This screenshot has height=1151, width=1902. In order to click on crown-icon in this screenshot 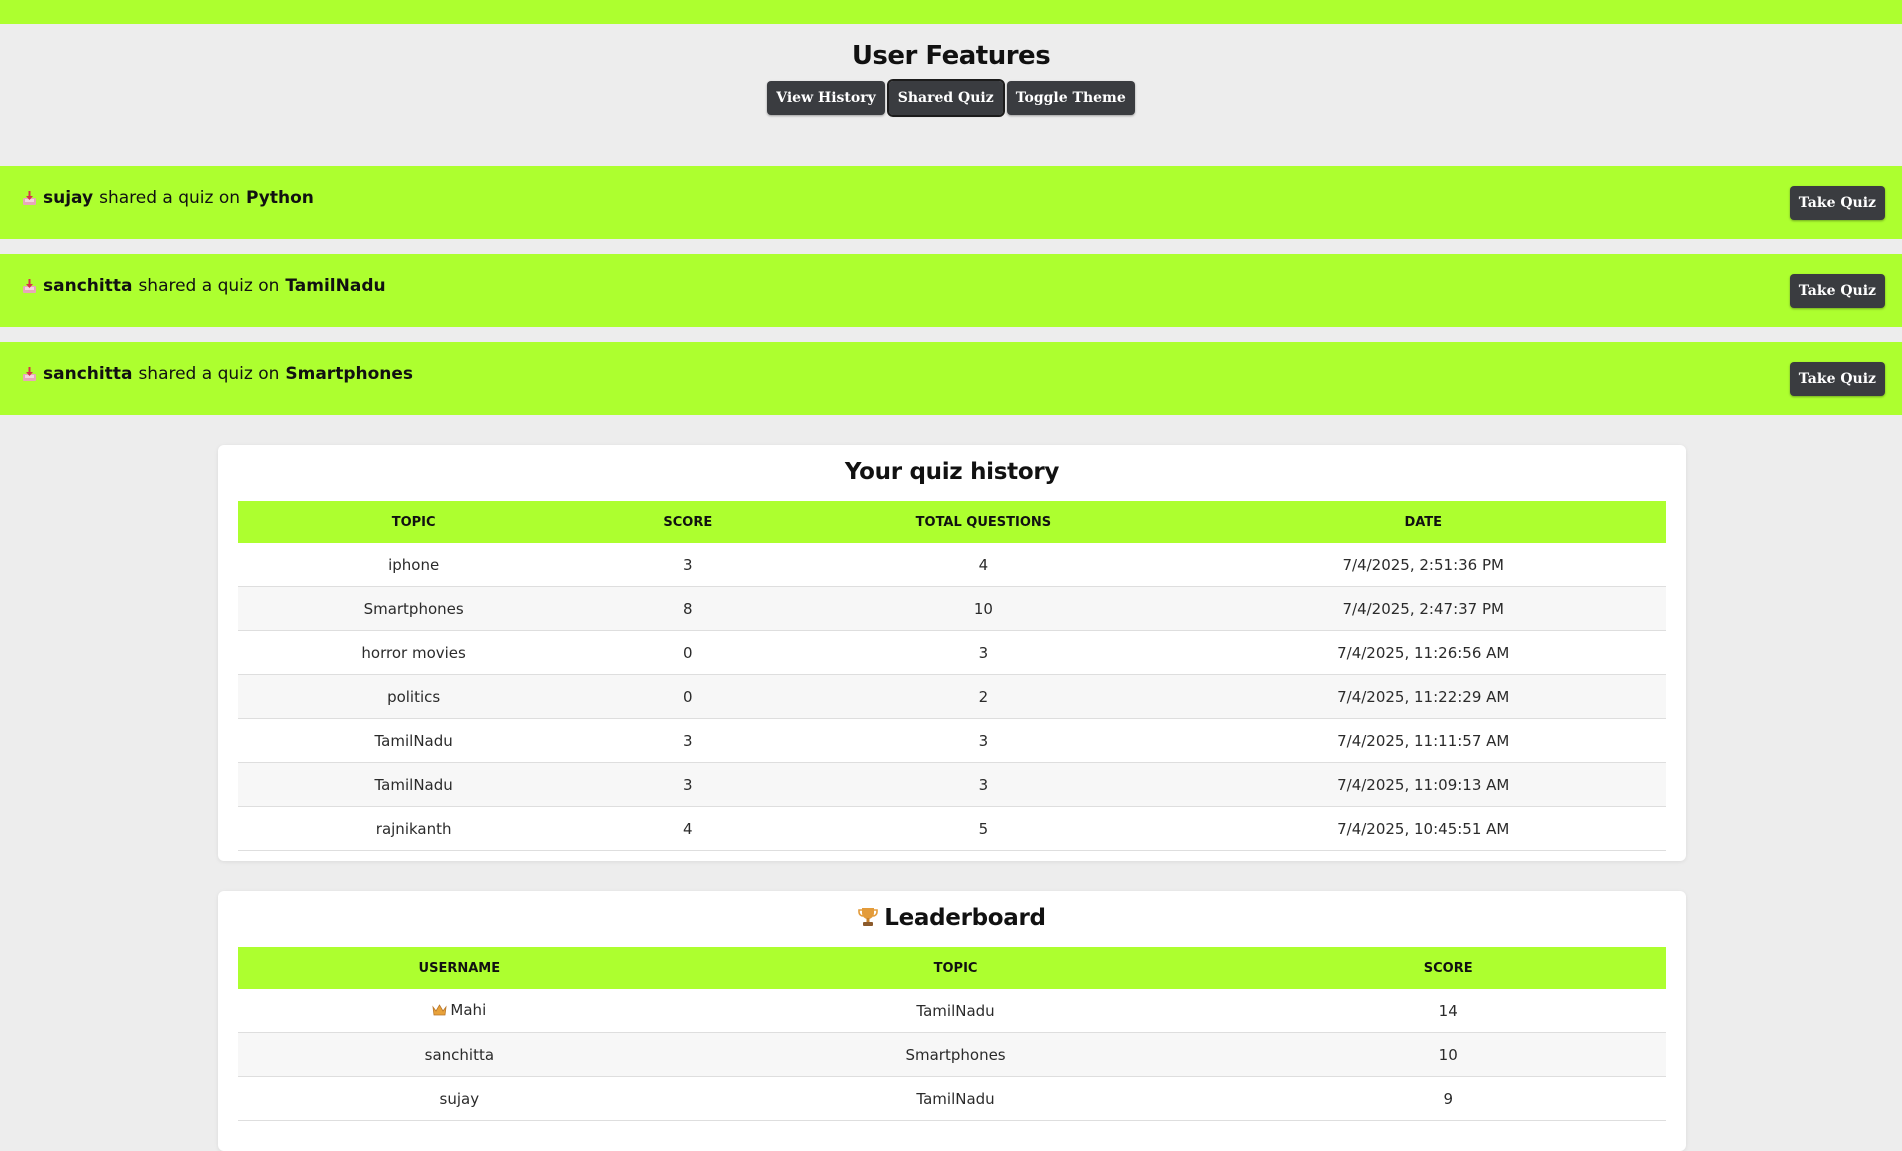, I will do `click(440, 1011)`.